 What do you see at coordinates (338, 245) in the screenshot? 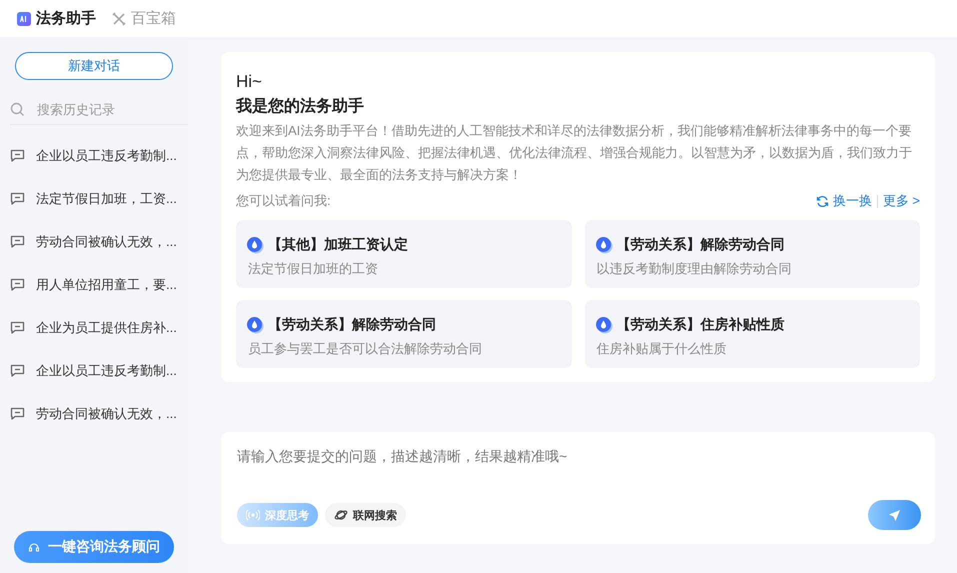
I see `suggestion-title: 【其他】加班工资认定` at bounding box center [338, 245].